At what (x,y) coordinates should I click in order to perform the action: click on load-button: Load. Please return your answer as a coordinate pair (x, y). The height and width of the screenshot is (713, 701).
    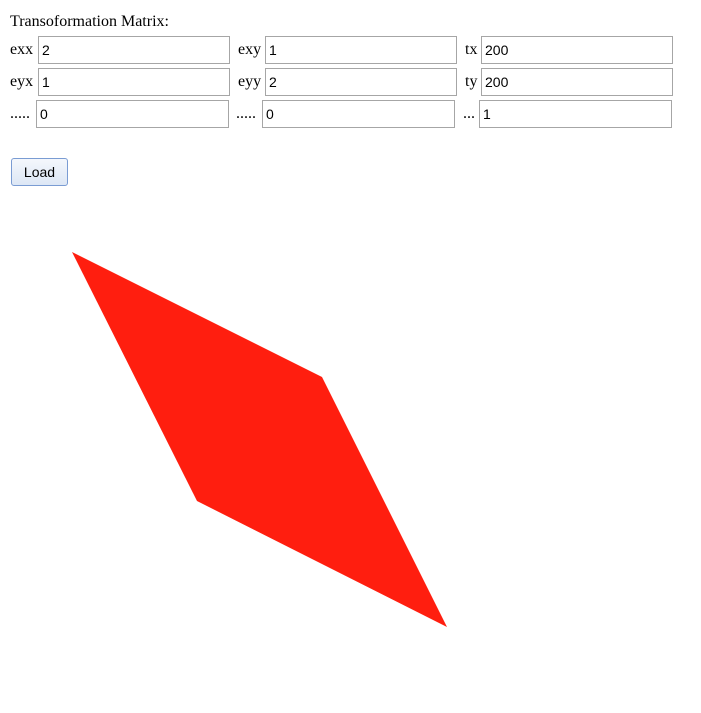
    Looking at the image, I should click on (39, 172).